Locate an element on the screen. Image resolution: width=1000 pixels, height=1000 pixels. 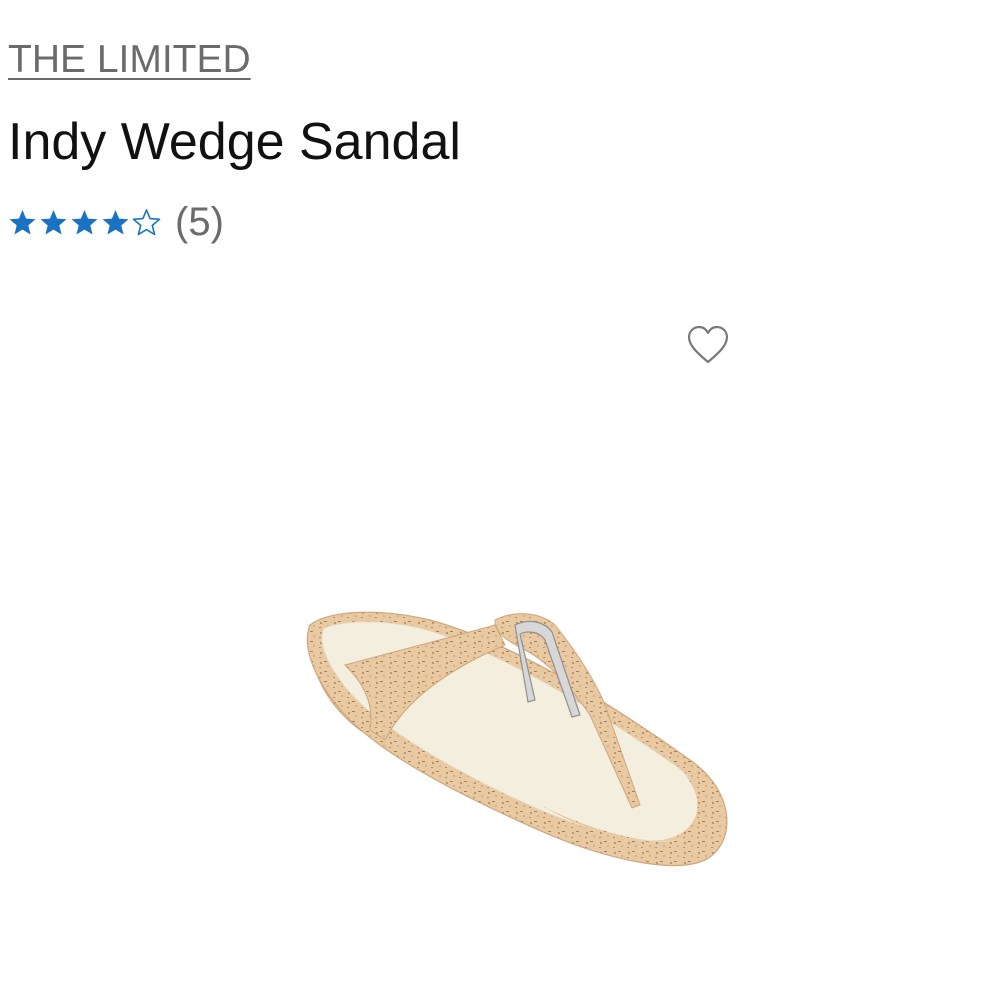
rating-stars is located at coordinates (85, 222).